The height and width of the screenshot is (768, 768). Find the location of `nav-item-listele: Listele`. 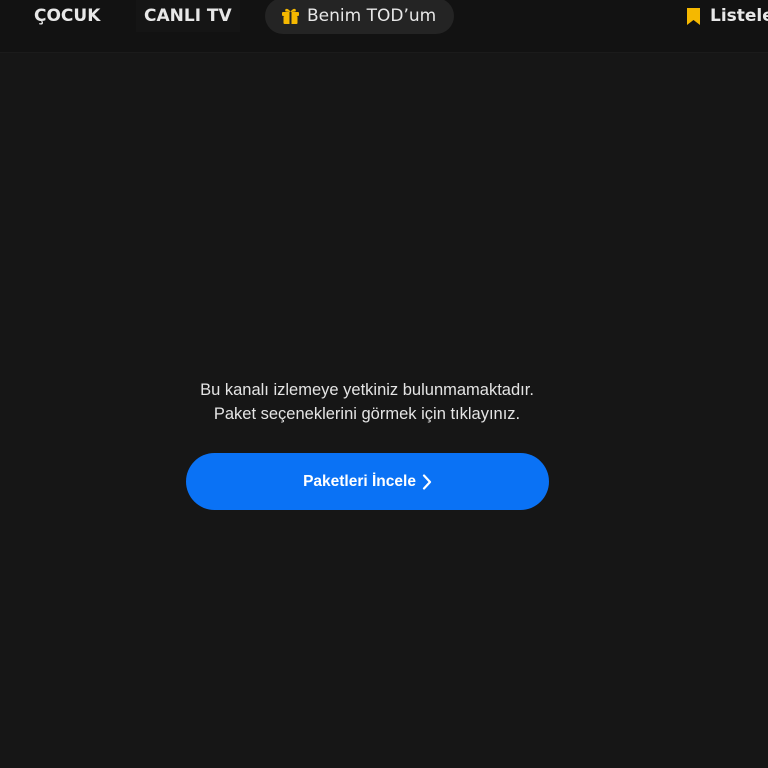

nav-item-listele: Listele is located at coordinates (727, 16).